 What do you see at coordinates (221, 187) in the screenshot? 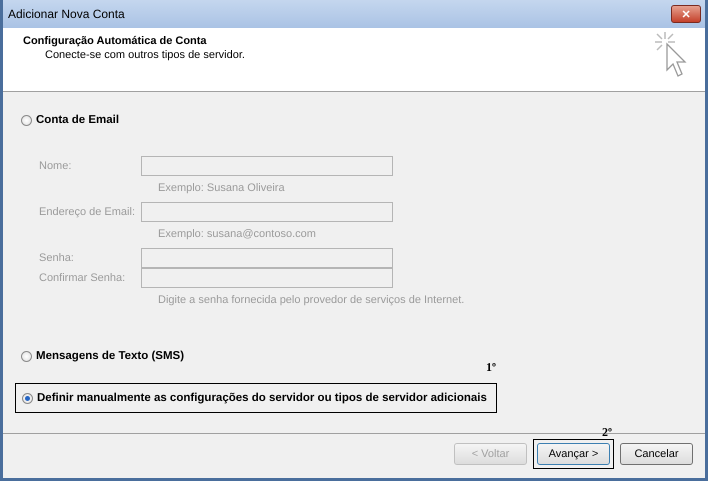
I see `hint-text: Exemplo: Susana Oliveira` at bounding box center [221, 187].